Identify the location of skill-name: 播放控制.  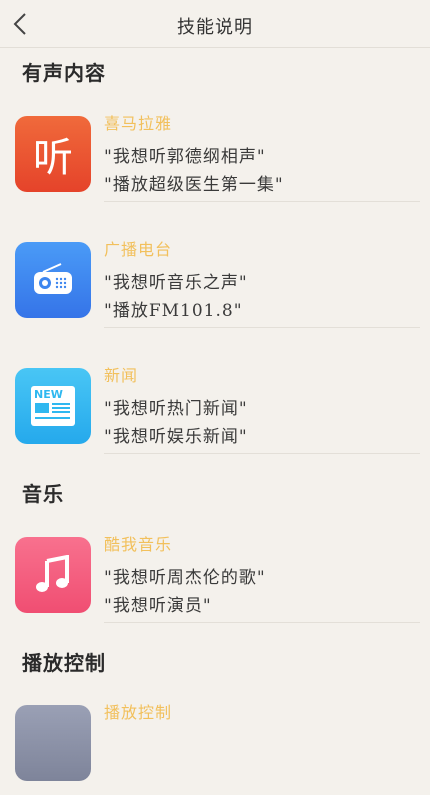
(138, 712).